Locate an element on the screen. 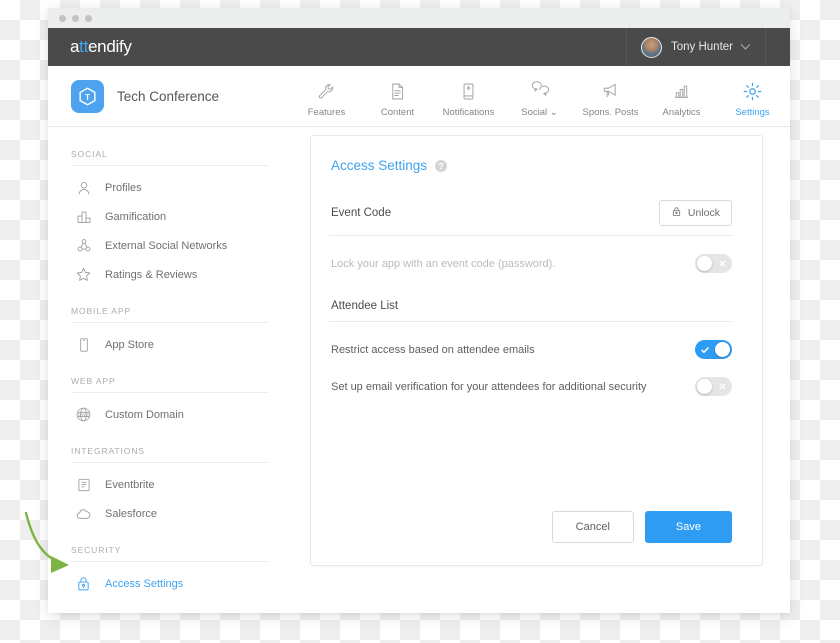 The height and width of the screenshot is (643, 840). gear-icon is located at coordinates (752, 91).